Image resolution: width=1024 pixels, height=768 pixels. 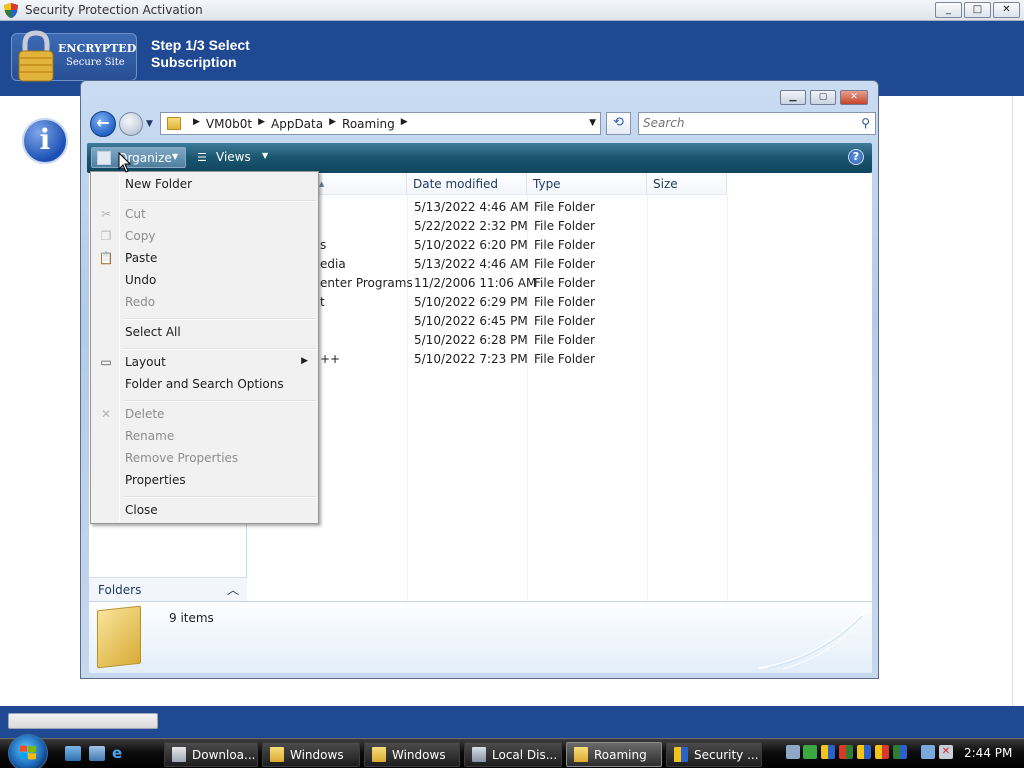 I want to click on address-bar: ▶ VM0b0t ▶ AppData ▶ Roaming ▶ ▼, so click(x=380, y=123).